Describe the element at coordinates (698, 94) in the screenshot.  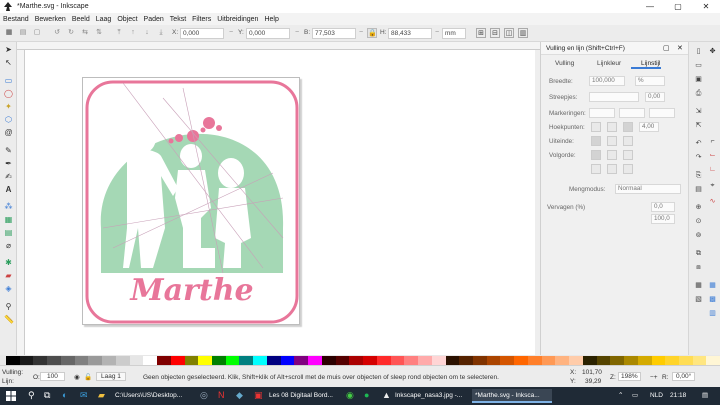
I see `print-icon: ⎙` at that location.